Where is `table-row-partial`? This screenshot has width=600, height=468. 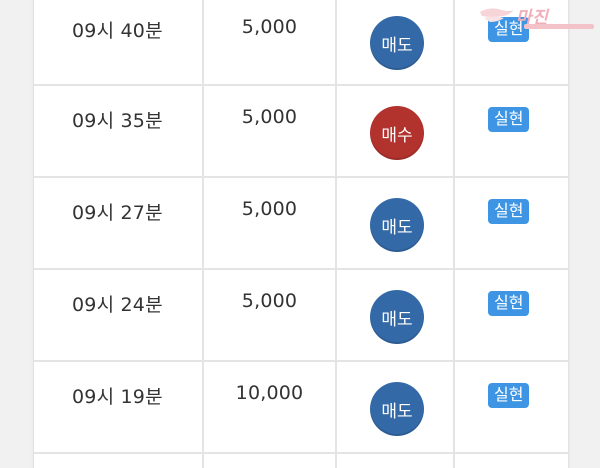 table-row-partial is located at coordinates (301, 461).